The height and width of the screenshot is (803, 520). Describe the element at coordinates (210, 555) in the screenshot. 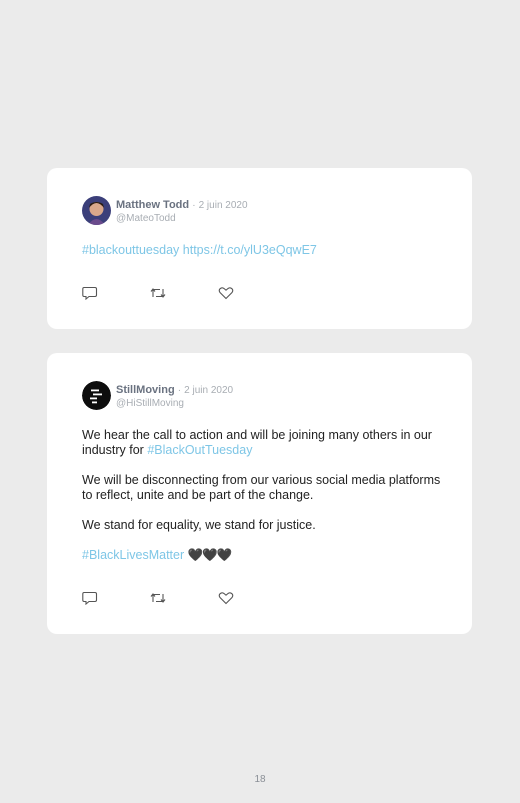

I see `black-heart-emoji: 🖤🖤🖤` at that location.